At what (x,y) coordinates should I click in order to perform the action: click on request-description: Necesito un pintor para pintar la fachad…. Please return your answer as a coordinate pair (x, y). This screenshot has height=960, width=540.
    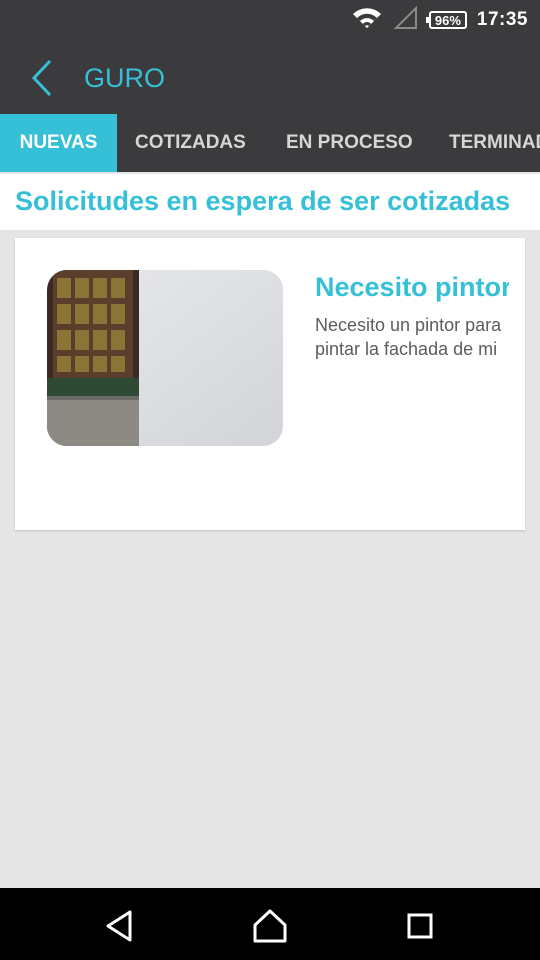
    Looking at the image, I should click on (412, 337).